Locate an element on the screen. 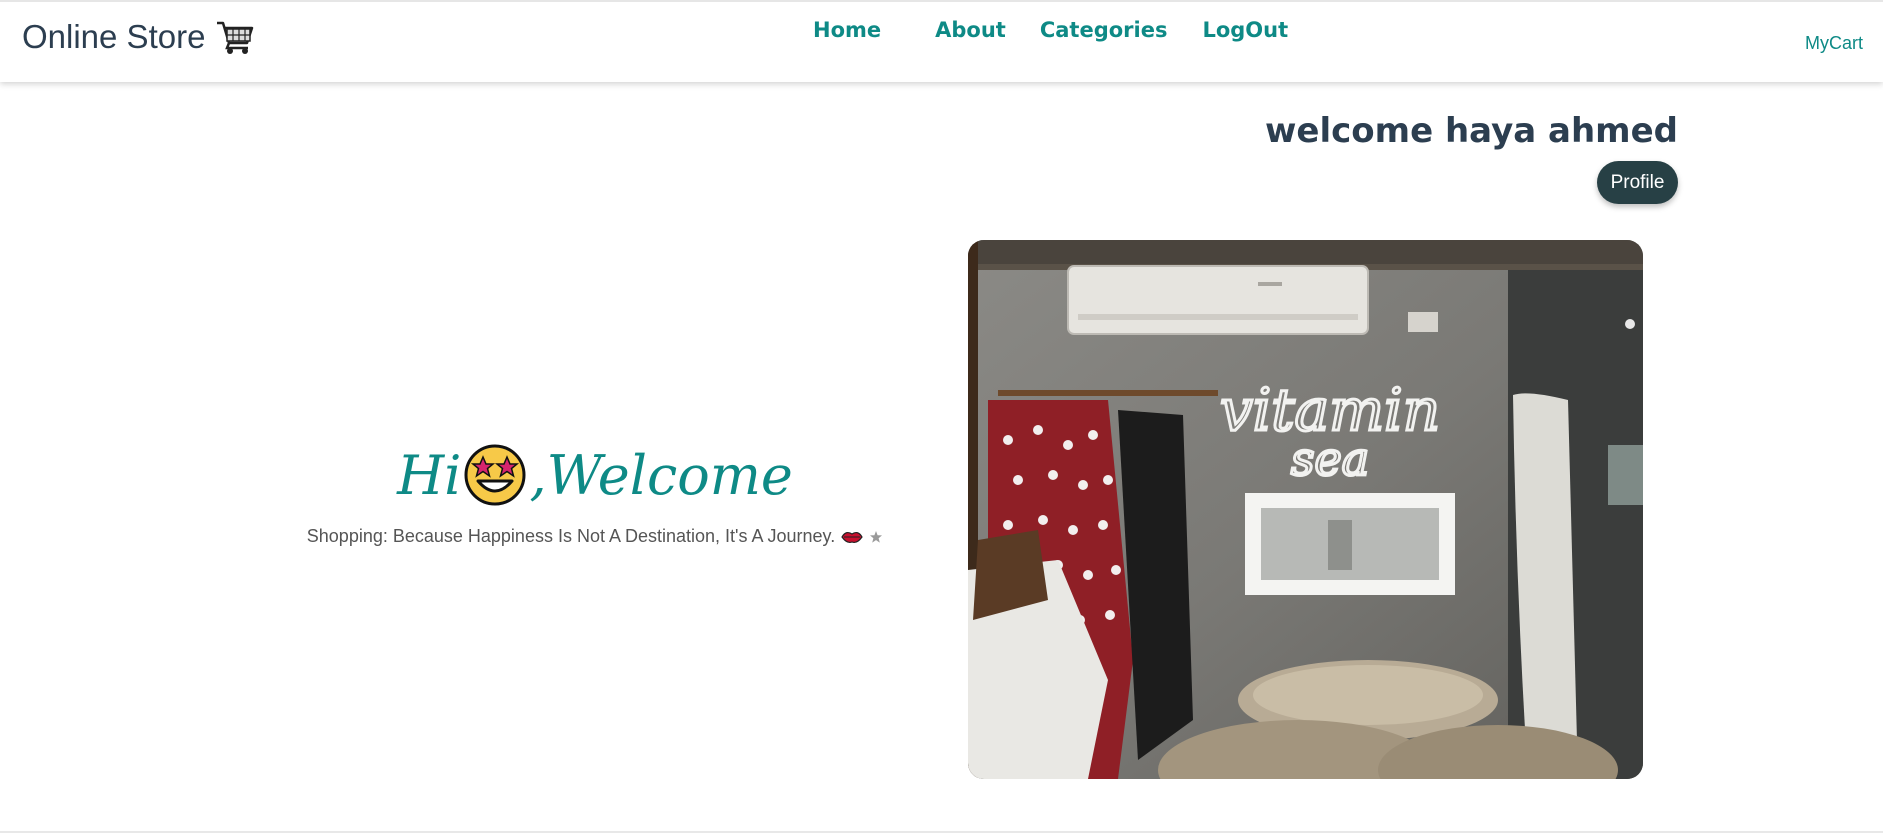  main-nav: Home About Categories LogOut is located at coordinates (1050, 30).